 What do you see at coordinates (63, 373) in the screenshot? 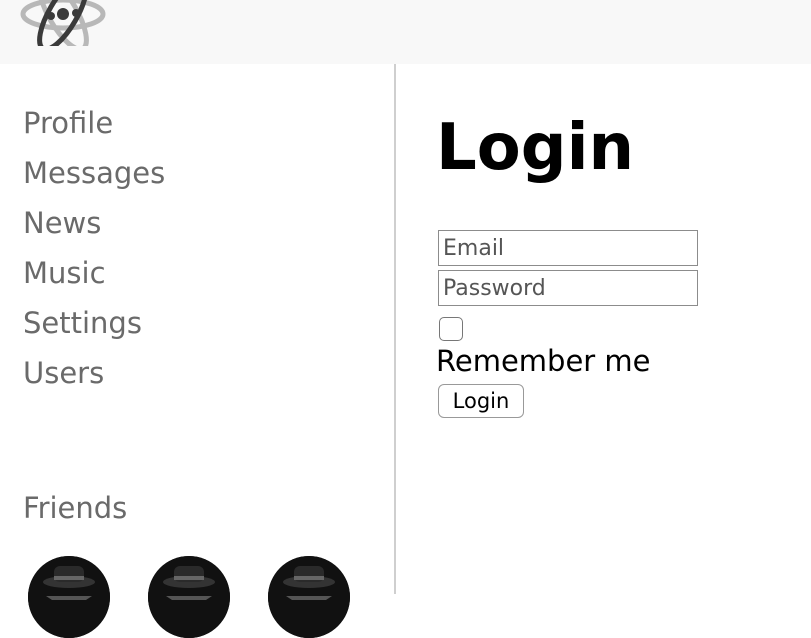
I see `sidebar-item-users: Users` at bounding box center [63, 373].